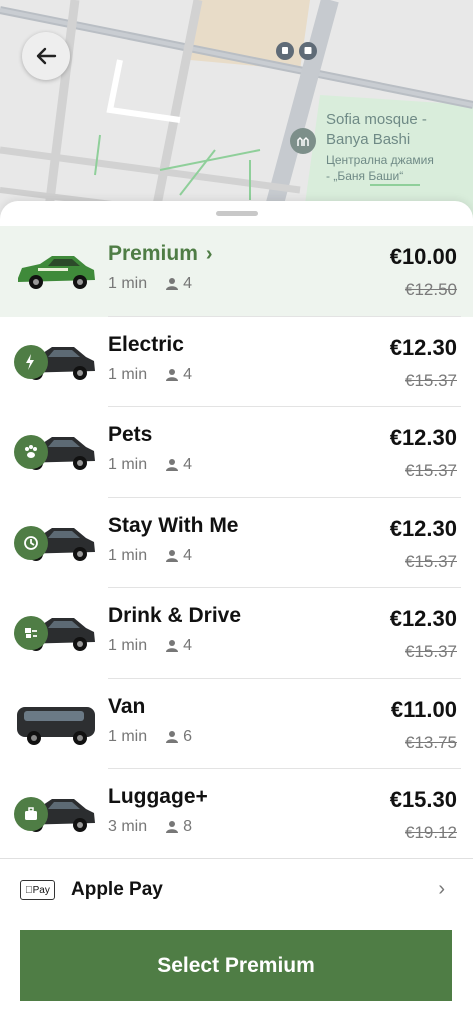 This screenshot has width=473, height=1024. I want to click on ride-option-row: Drink & Drive 1 min 4 €12.30 €15.37, so click(236, 633).